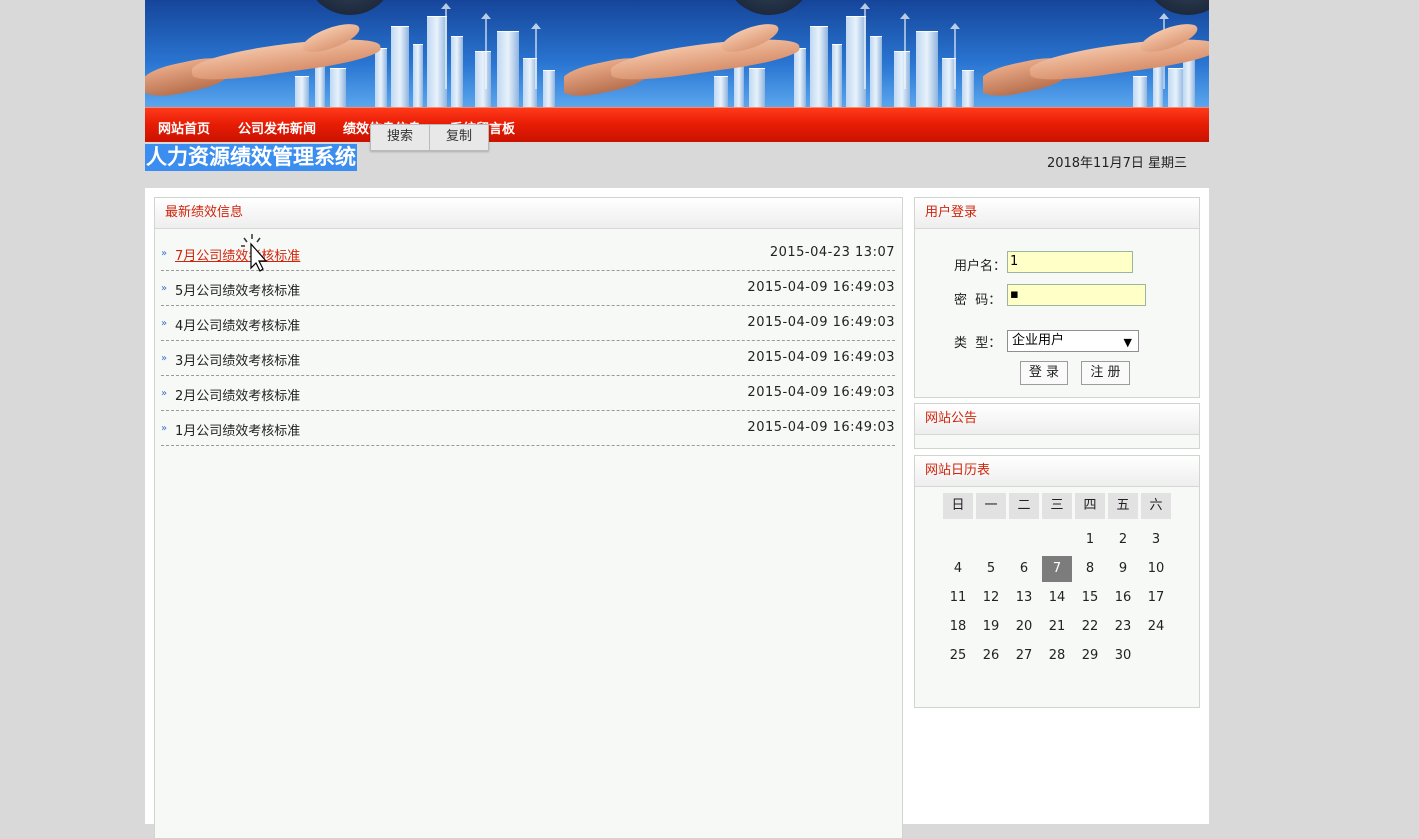  What do you see at coordinates (1090, 506) in the screenshot?
I see `calendar-weekday: 四` at bounding box center [1090, 506].